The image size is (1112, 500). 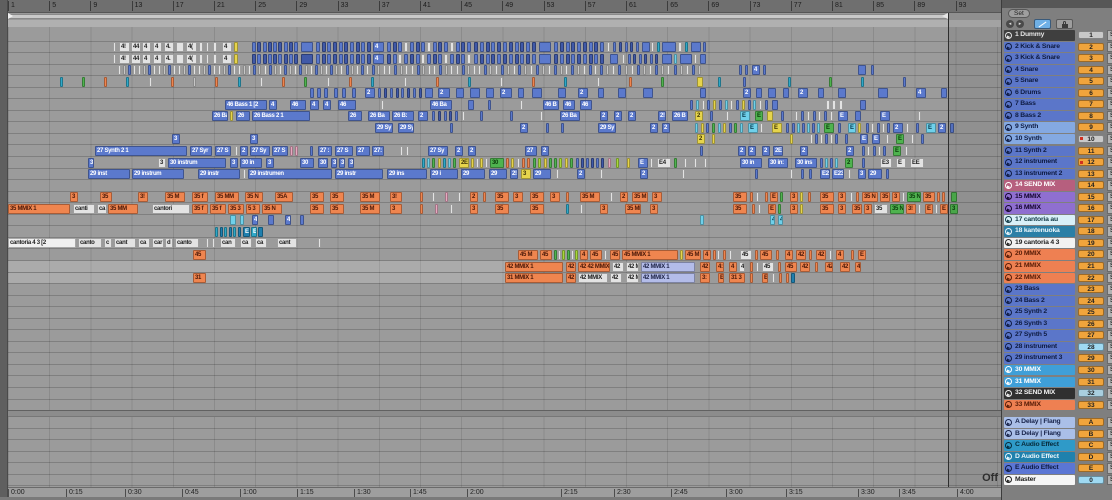 I want to click on clip: 30 instrum, so click(x=197, y=162).